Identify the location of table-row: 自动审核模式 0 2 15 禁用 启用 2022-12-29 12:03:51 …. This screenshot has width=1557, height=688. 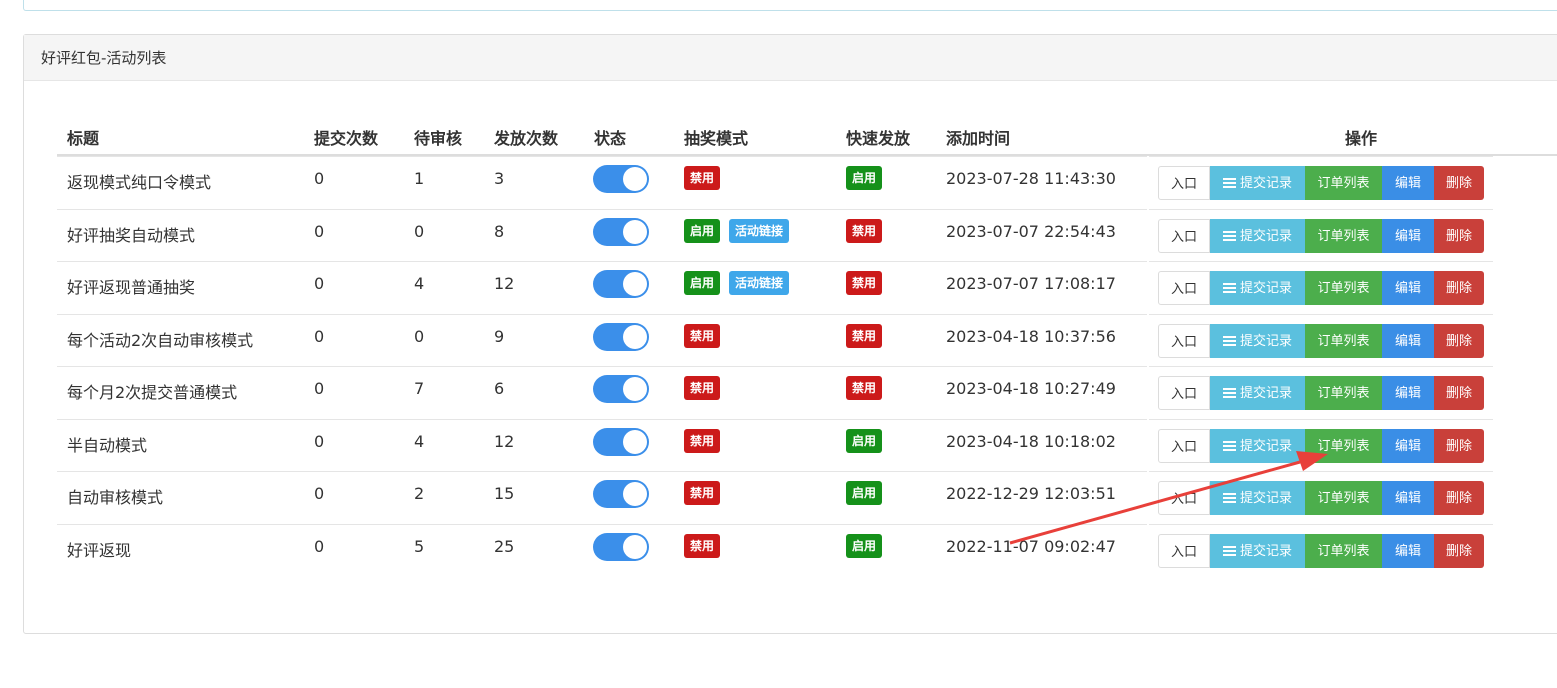
(807, 497).